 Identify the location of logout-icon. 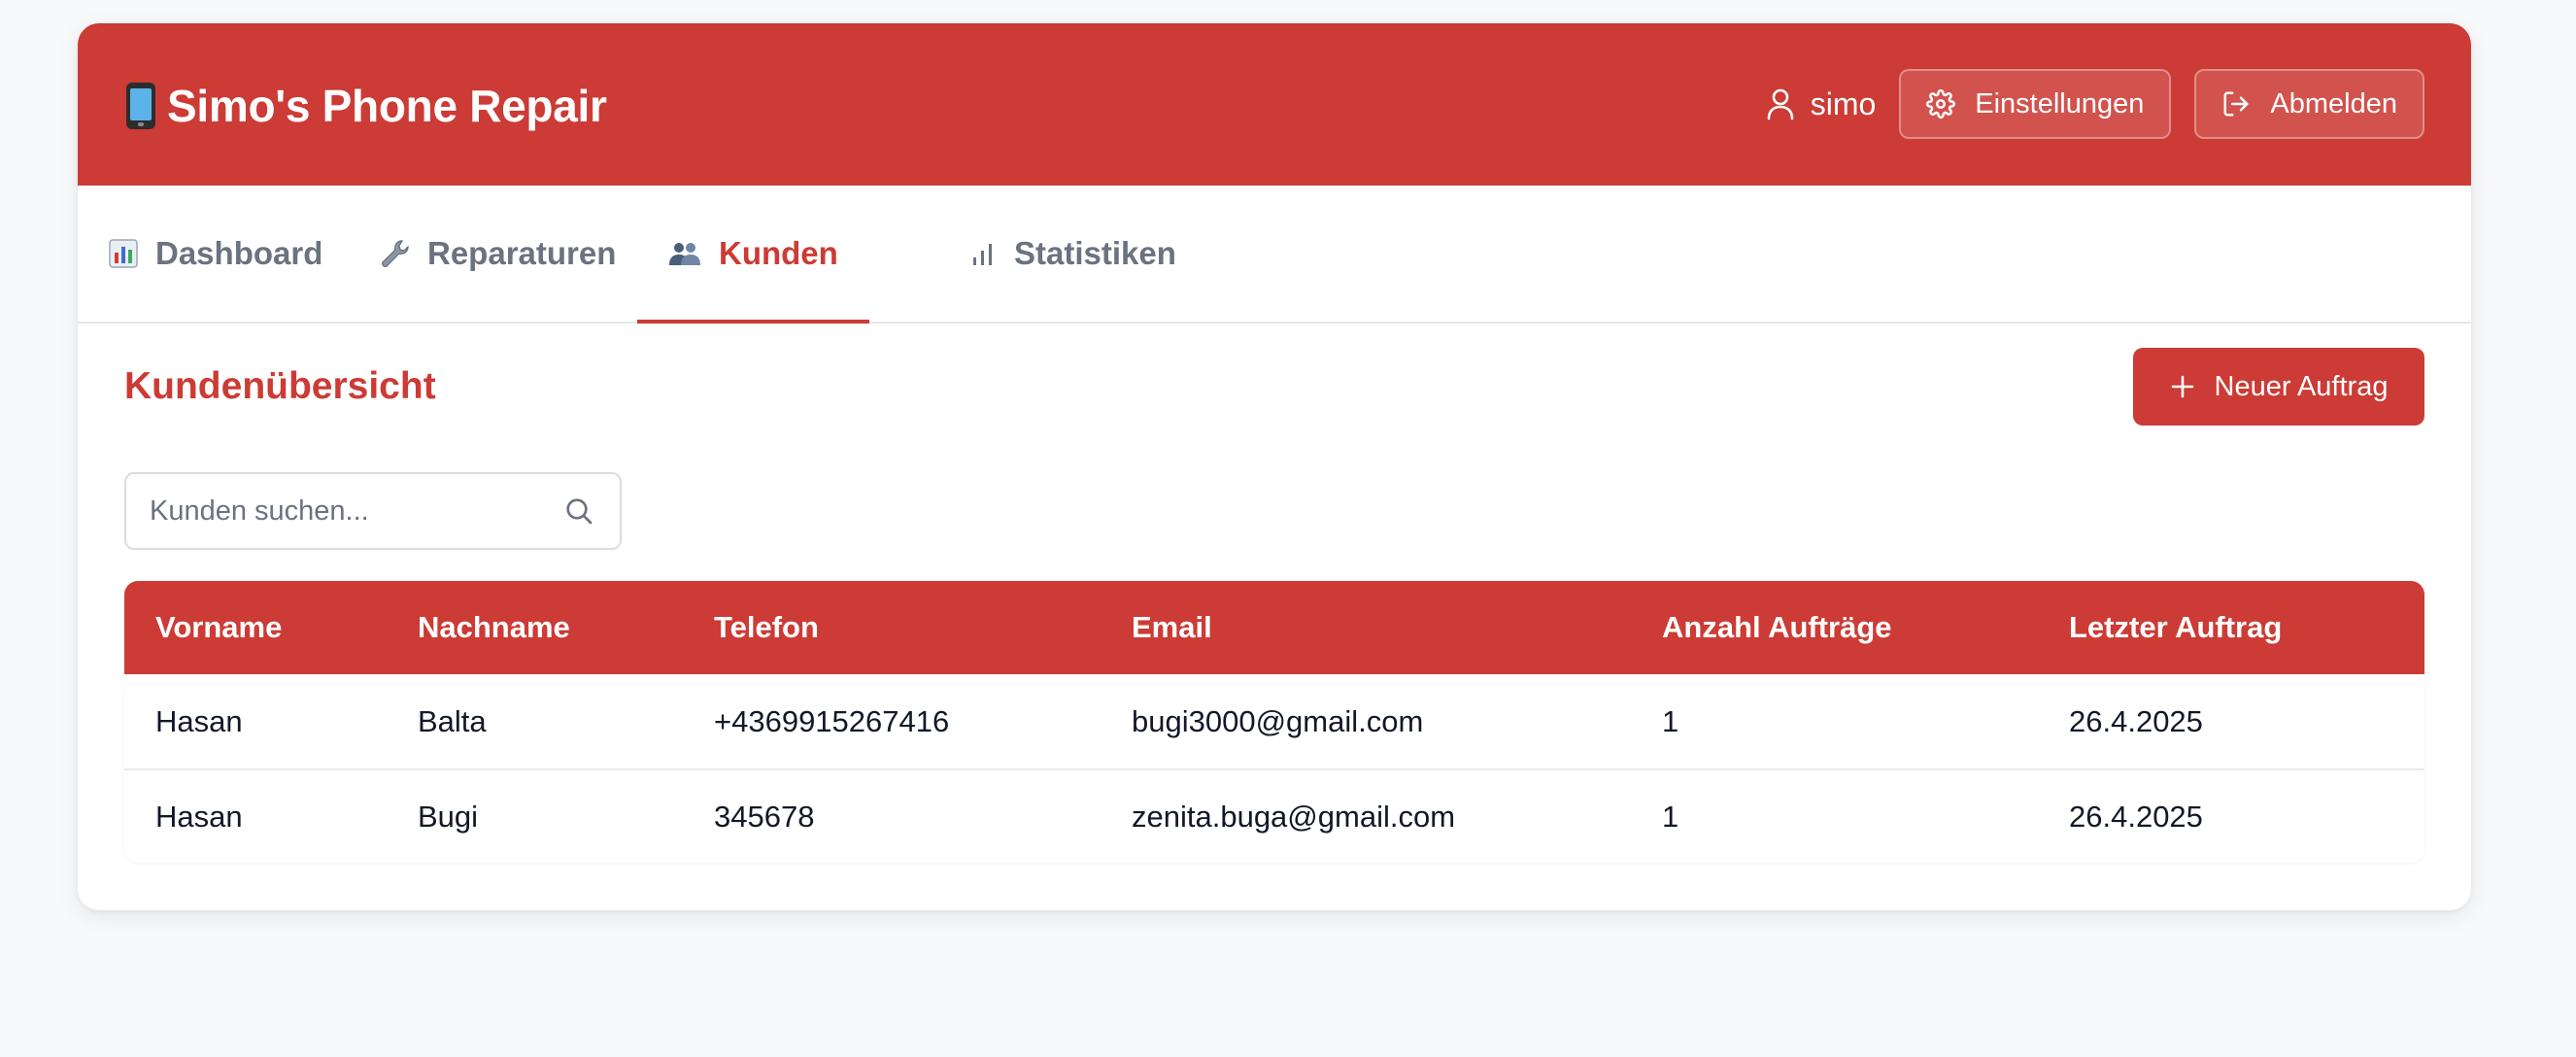
(2236, 104).